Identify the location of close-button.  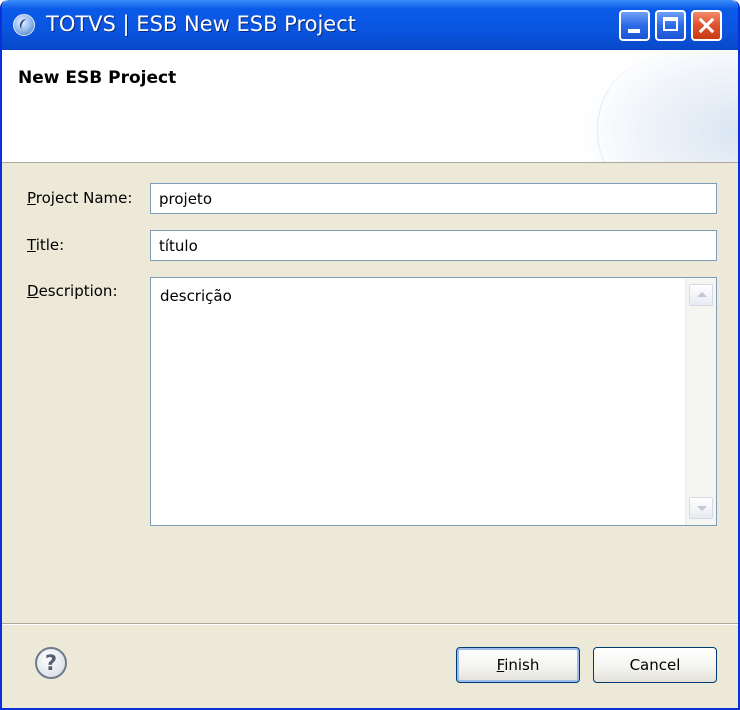
(706, 25).